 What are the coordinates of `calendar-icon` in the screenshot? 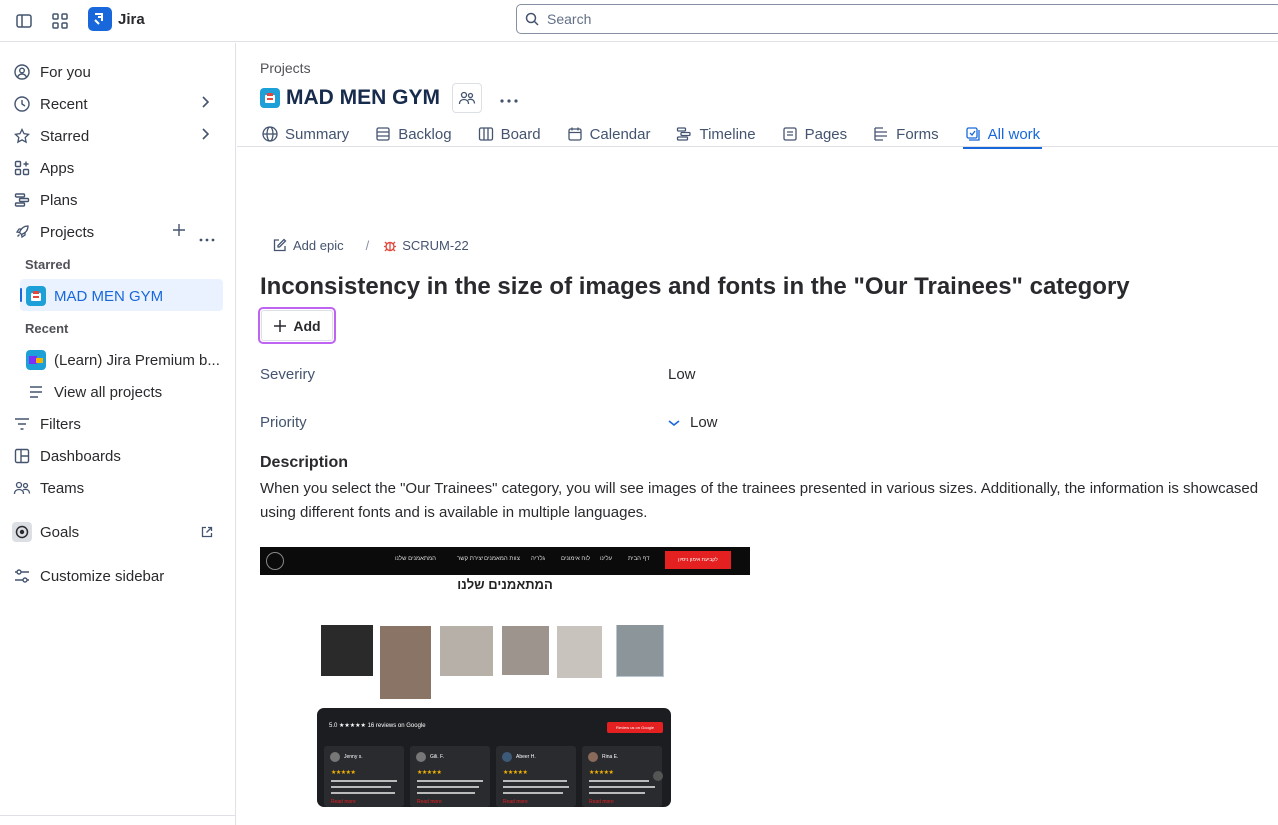 It's located at (574, 134).